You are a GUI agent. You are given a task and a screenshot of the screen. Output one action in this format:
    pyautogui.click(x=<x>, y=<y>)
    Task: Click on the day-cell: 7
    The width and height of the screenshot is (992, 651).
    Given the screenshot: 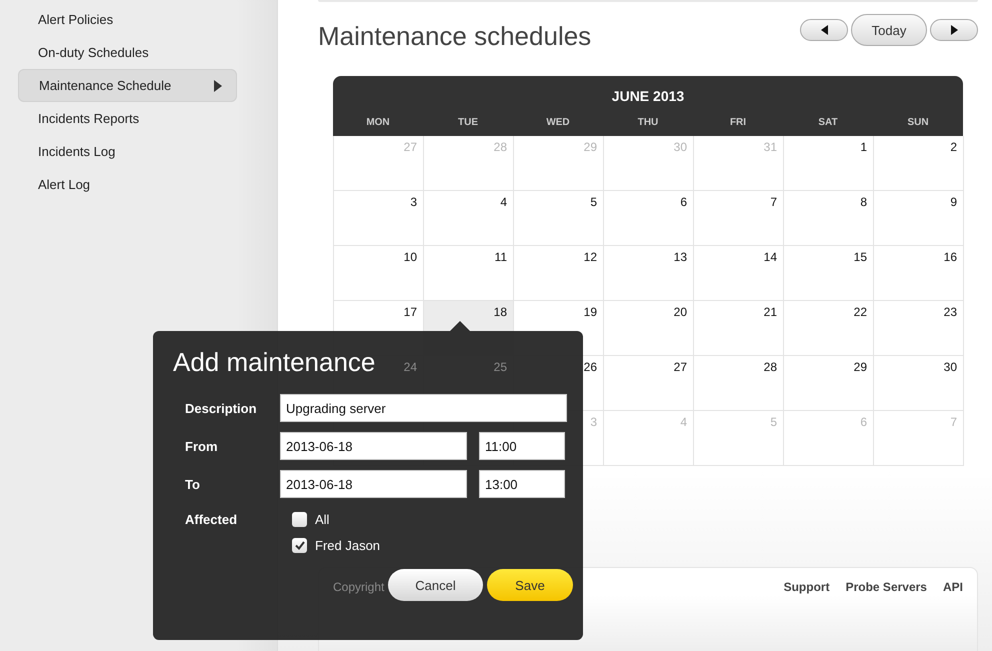 What is the action you would take?
    pyautogui.click(x=739, y=218)
    